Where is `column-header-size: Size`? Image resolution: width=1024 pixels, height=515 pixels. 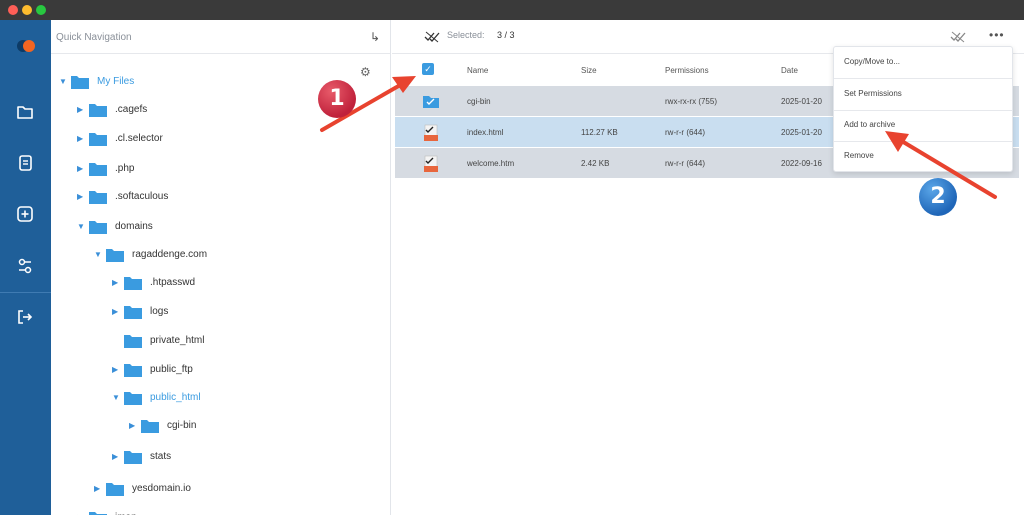
column-header-size: Size is located at coordinates (589, 70).